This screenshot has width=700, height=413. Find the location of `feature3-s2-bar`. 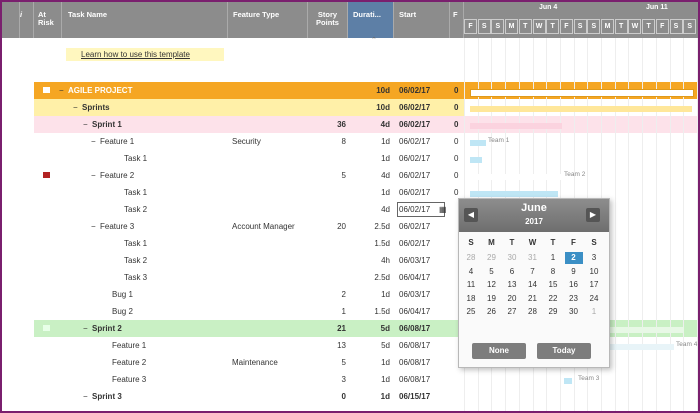

feature3-s2-bar is located at coordinates (568, 381).